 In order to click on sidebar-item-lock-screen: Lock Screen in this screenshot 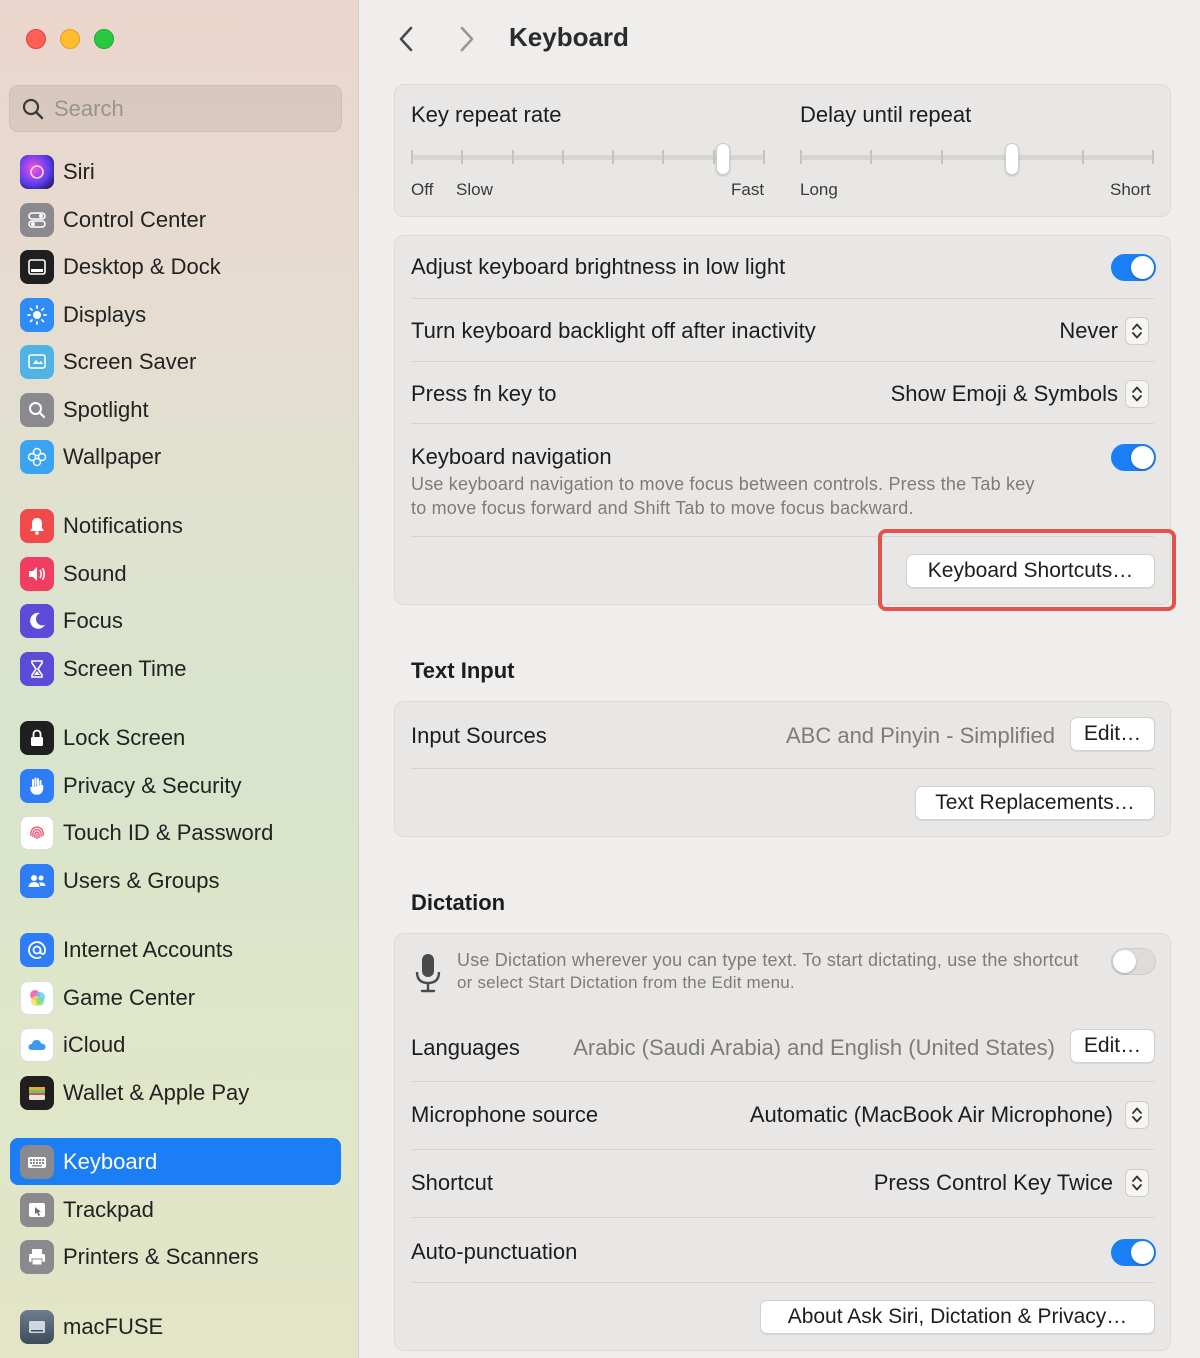, I will do `click(175, 737)`.